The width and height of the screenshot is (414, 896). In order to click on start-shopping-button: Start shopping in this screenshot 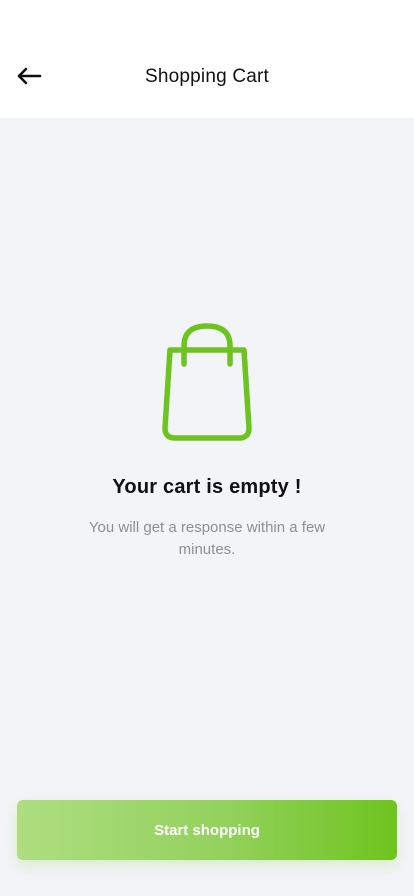, I will do `click(207, 830)`.